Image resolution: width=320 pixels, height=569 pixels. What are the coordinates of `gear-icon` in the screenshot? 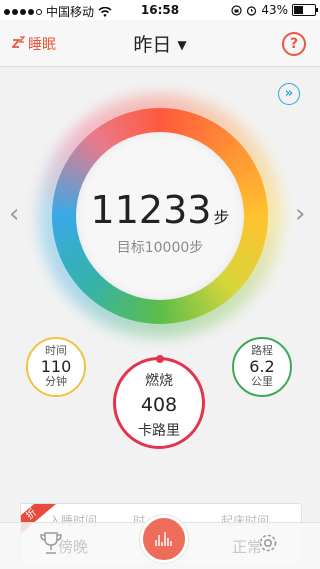 It's located at (268, 543).